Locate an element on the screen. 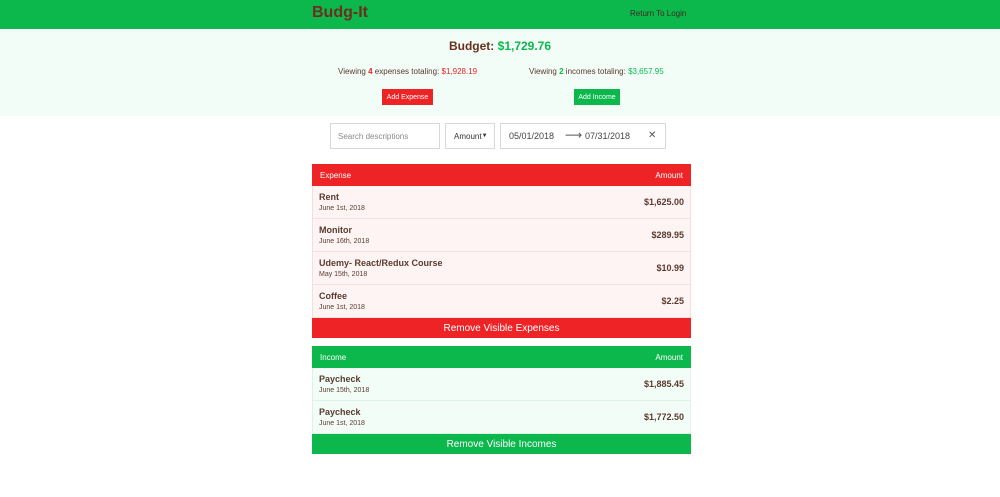 The height and width of the screenshot is (497, 1000). incomes-header: Income Amount is located at coordinates (501, 357).